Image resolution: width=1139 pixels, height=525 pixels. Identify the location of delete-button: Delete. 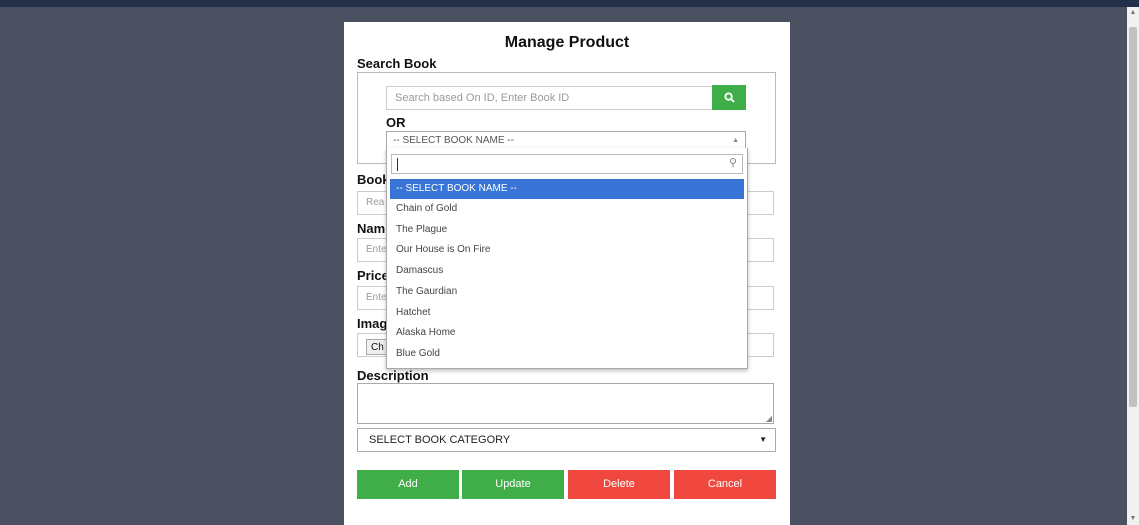
(619, 484).